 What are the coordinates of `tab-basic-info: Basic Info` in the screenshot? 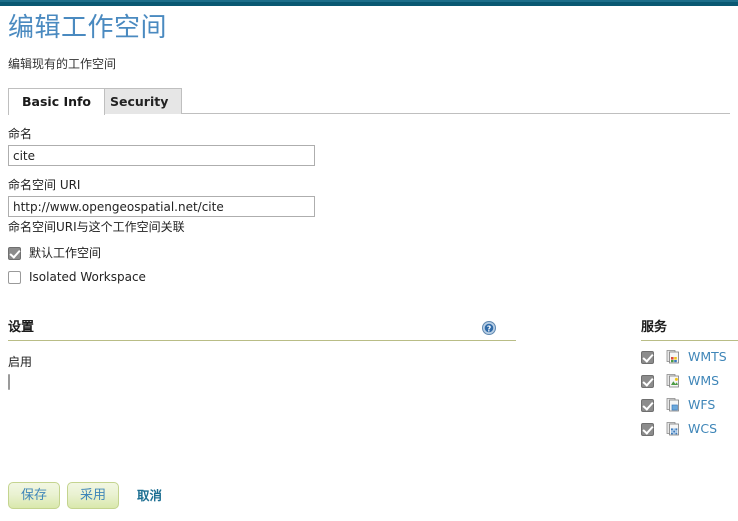 It's located at (57, 101).